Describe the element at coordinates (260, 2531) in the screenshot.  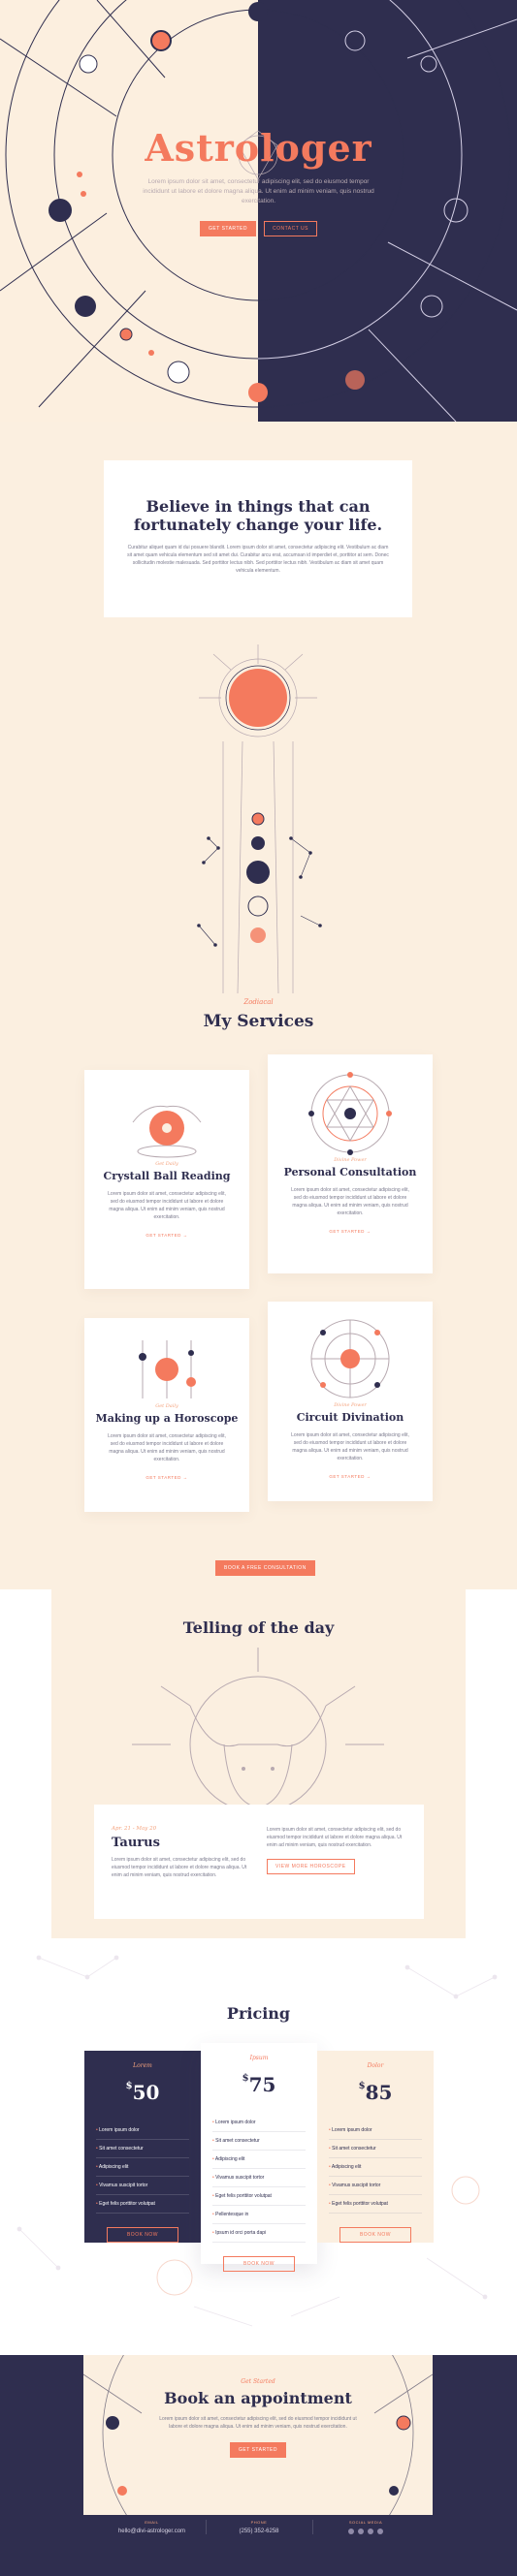
I see `footer-phone-link: (255) 352-6258` at that location.